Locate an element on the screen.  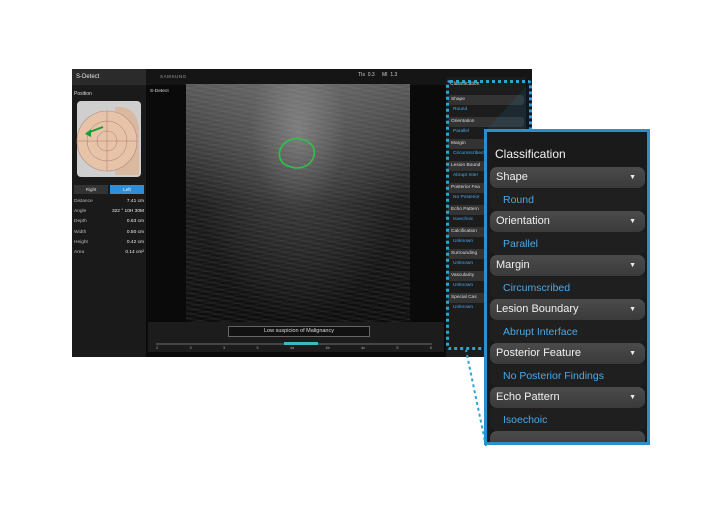
orientation-value: Parallel is located at coordinates (567, 243).